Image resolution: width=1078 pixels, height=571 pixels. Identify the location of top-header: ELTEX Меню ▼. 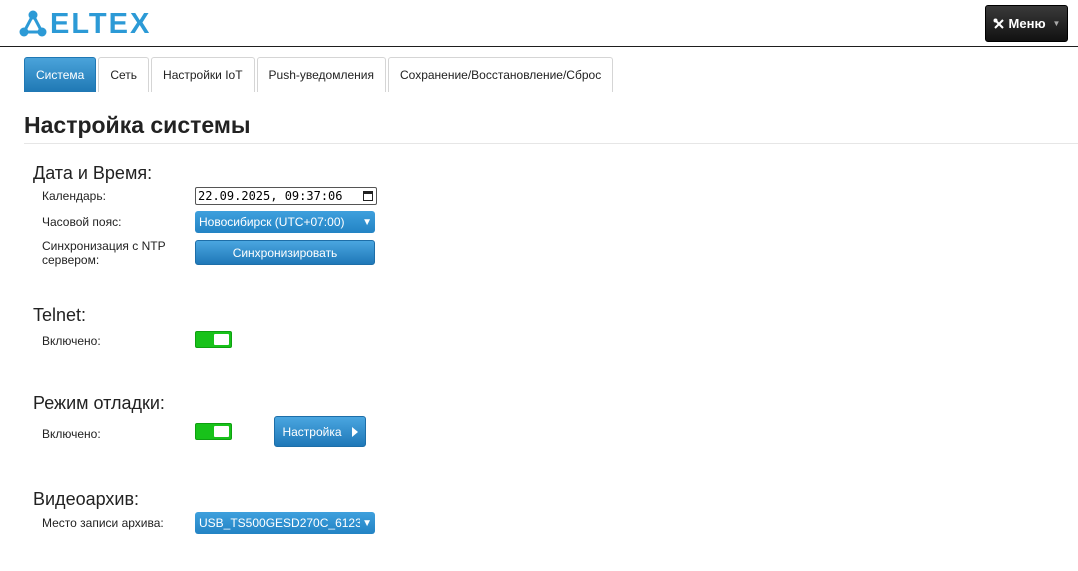
(539, 23).